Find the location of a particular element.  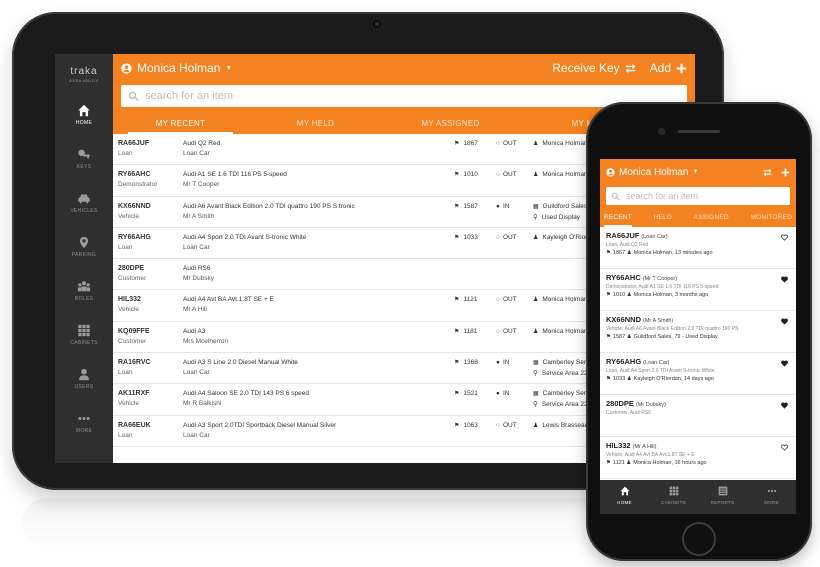

row-registration: RA16RVC is located at coordinates (134, 363).